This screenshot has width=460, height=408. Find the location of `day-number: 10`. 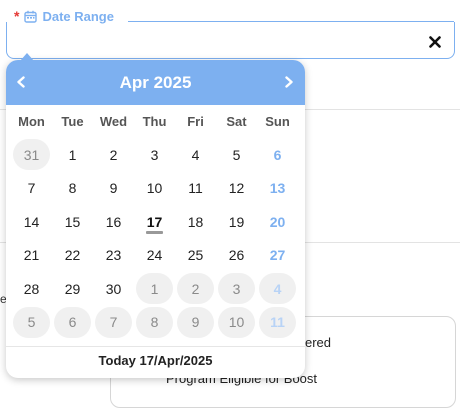

day-number: 10 is located at coordinates (236, 322).